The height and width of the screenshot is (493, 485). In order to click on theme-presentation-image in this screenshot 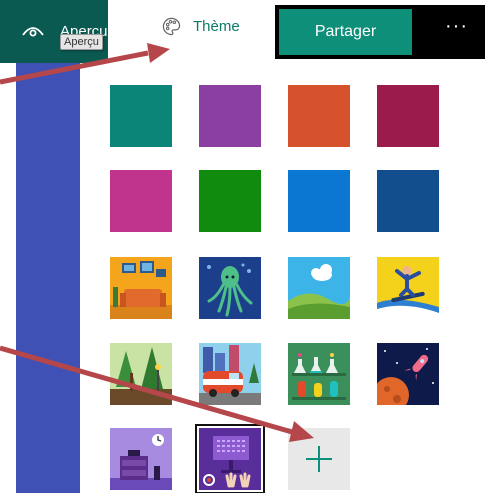, I will do `click(230, 458)`.